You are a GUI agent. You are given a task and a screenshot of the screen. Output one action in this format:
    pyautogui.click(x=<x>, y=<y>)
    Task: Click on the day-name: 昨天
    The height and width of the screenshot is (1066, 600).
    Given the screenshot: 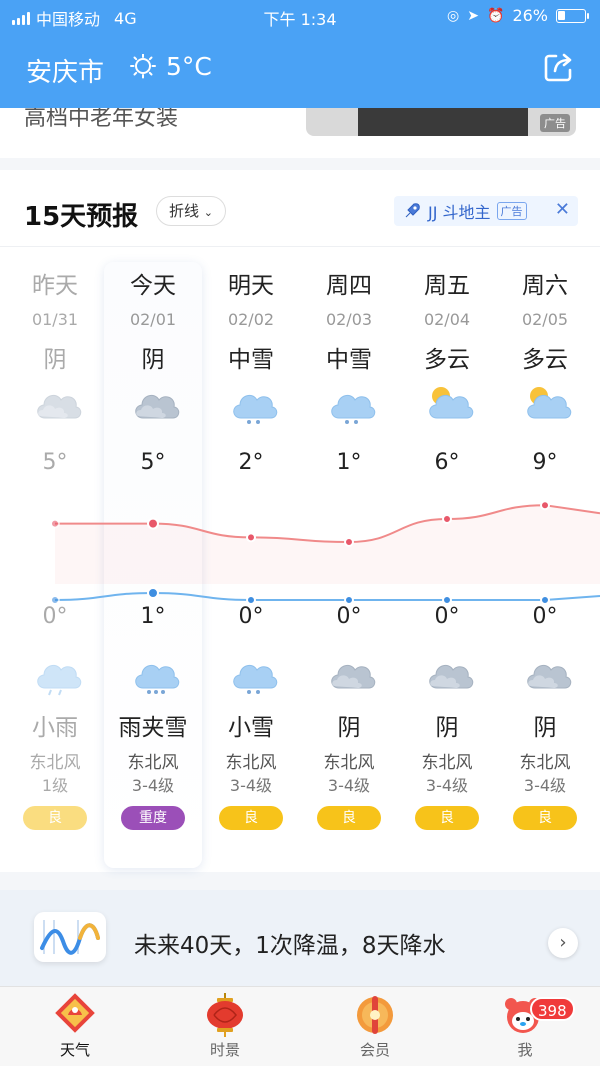 What is the action you would take?
    pyautogui.click(x=55, y=286)
    